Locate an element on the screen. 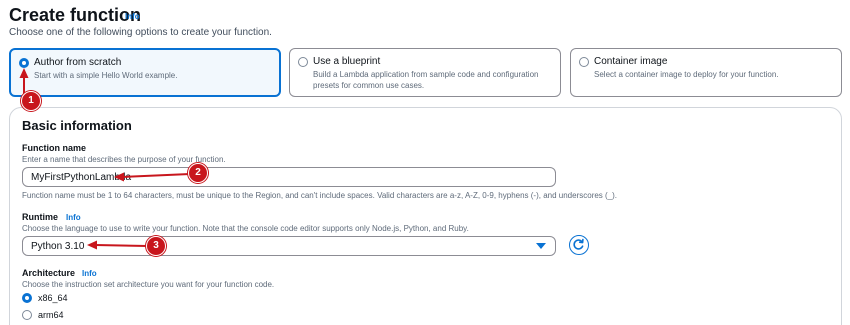  annotation-badge-2: 2 is located at coordinates (198, 173).